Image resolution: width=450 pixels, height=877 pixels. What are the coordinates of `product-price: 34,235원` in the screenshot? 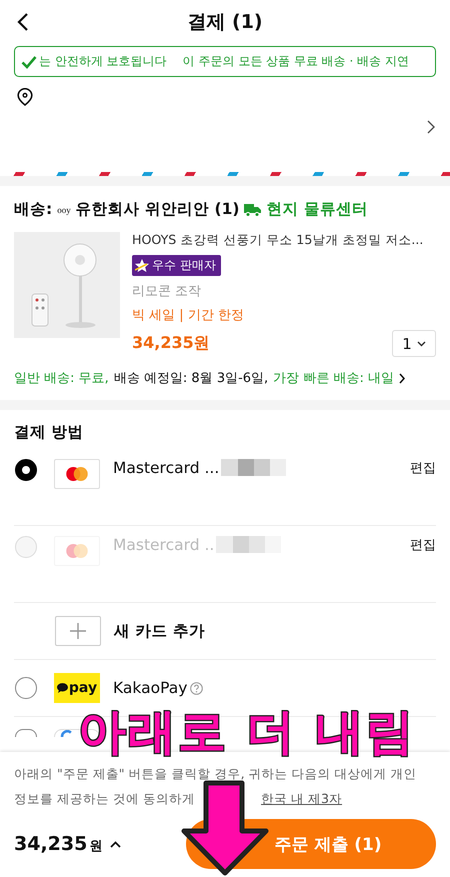 It's located at (171, 343).